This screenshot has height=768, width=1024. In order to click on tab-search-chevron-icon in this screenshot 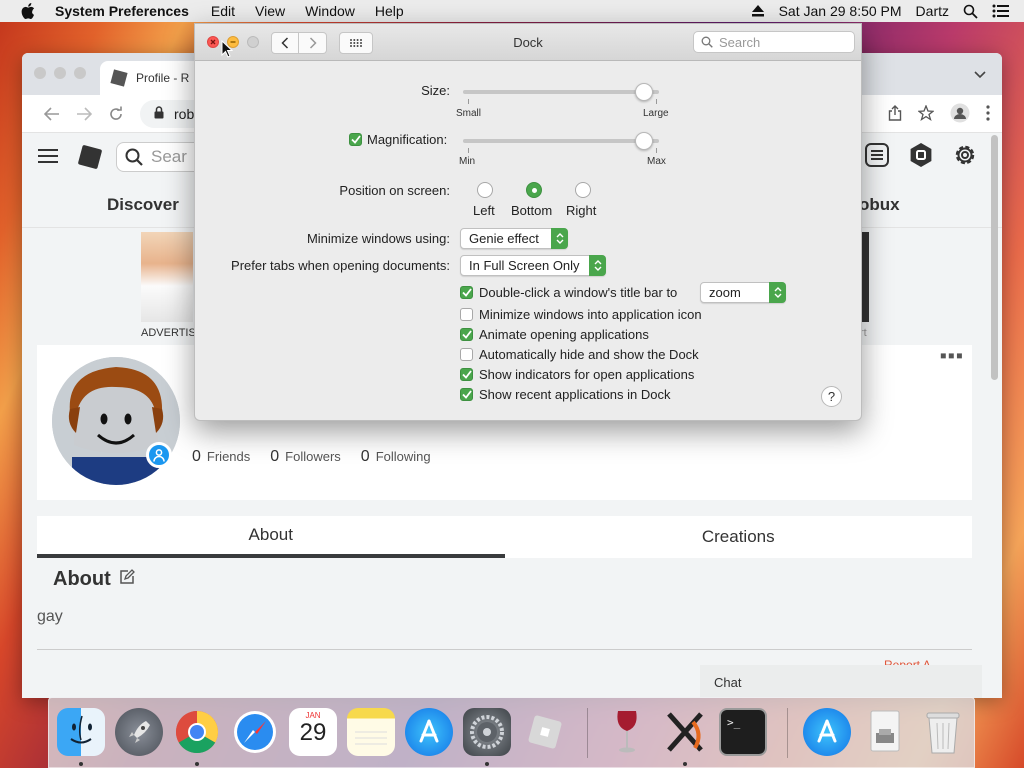, I will do `click(980, 74)`.